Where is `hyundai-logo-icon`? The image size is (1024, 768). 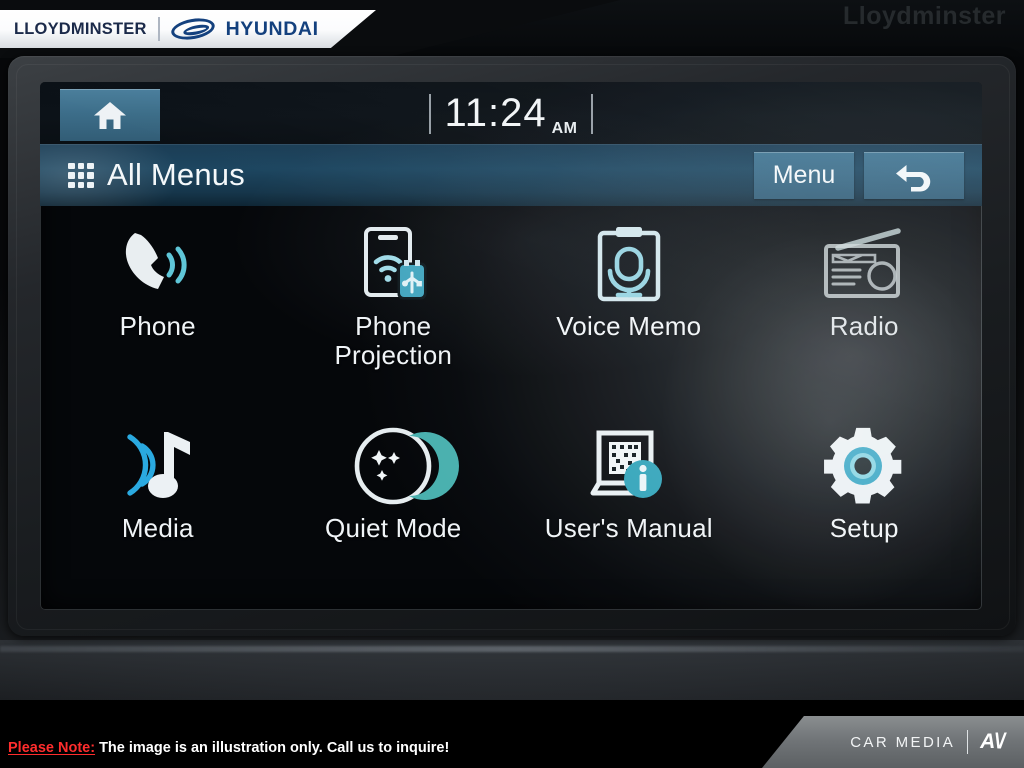 hyundai-logo-icon is located at coordinates (192, 29).